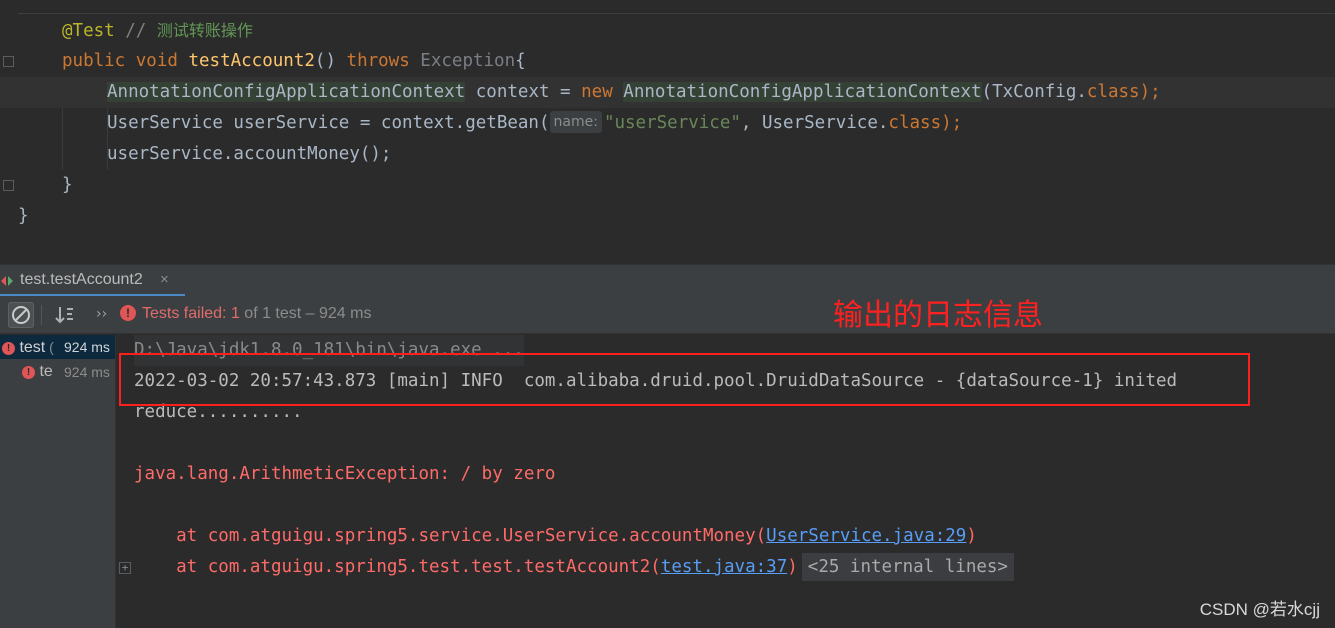 The height and width of the screenshot is (628, 1335). What do you see at coordinates (156, 61) in the screenshot?
I see `keyword-void: void` at bounding box center [156, 61].